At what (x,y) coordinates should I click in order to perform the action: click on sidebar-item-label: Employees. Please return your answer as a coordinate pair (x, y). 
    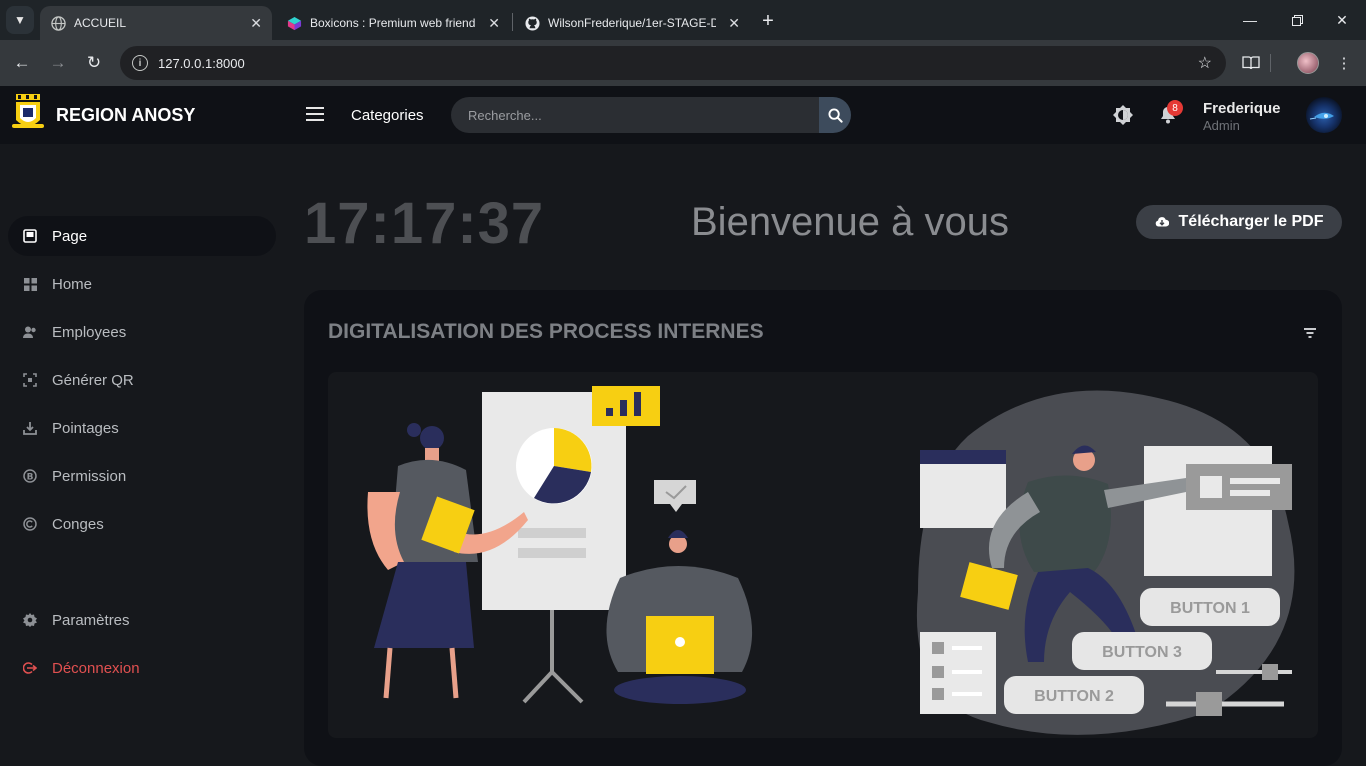
    Looking at the image, I should click on (89, 332).